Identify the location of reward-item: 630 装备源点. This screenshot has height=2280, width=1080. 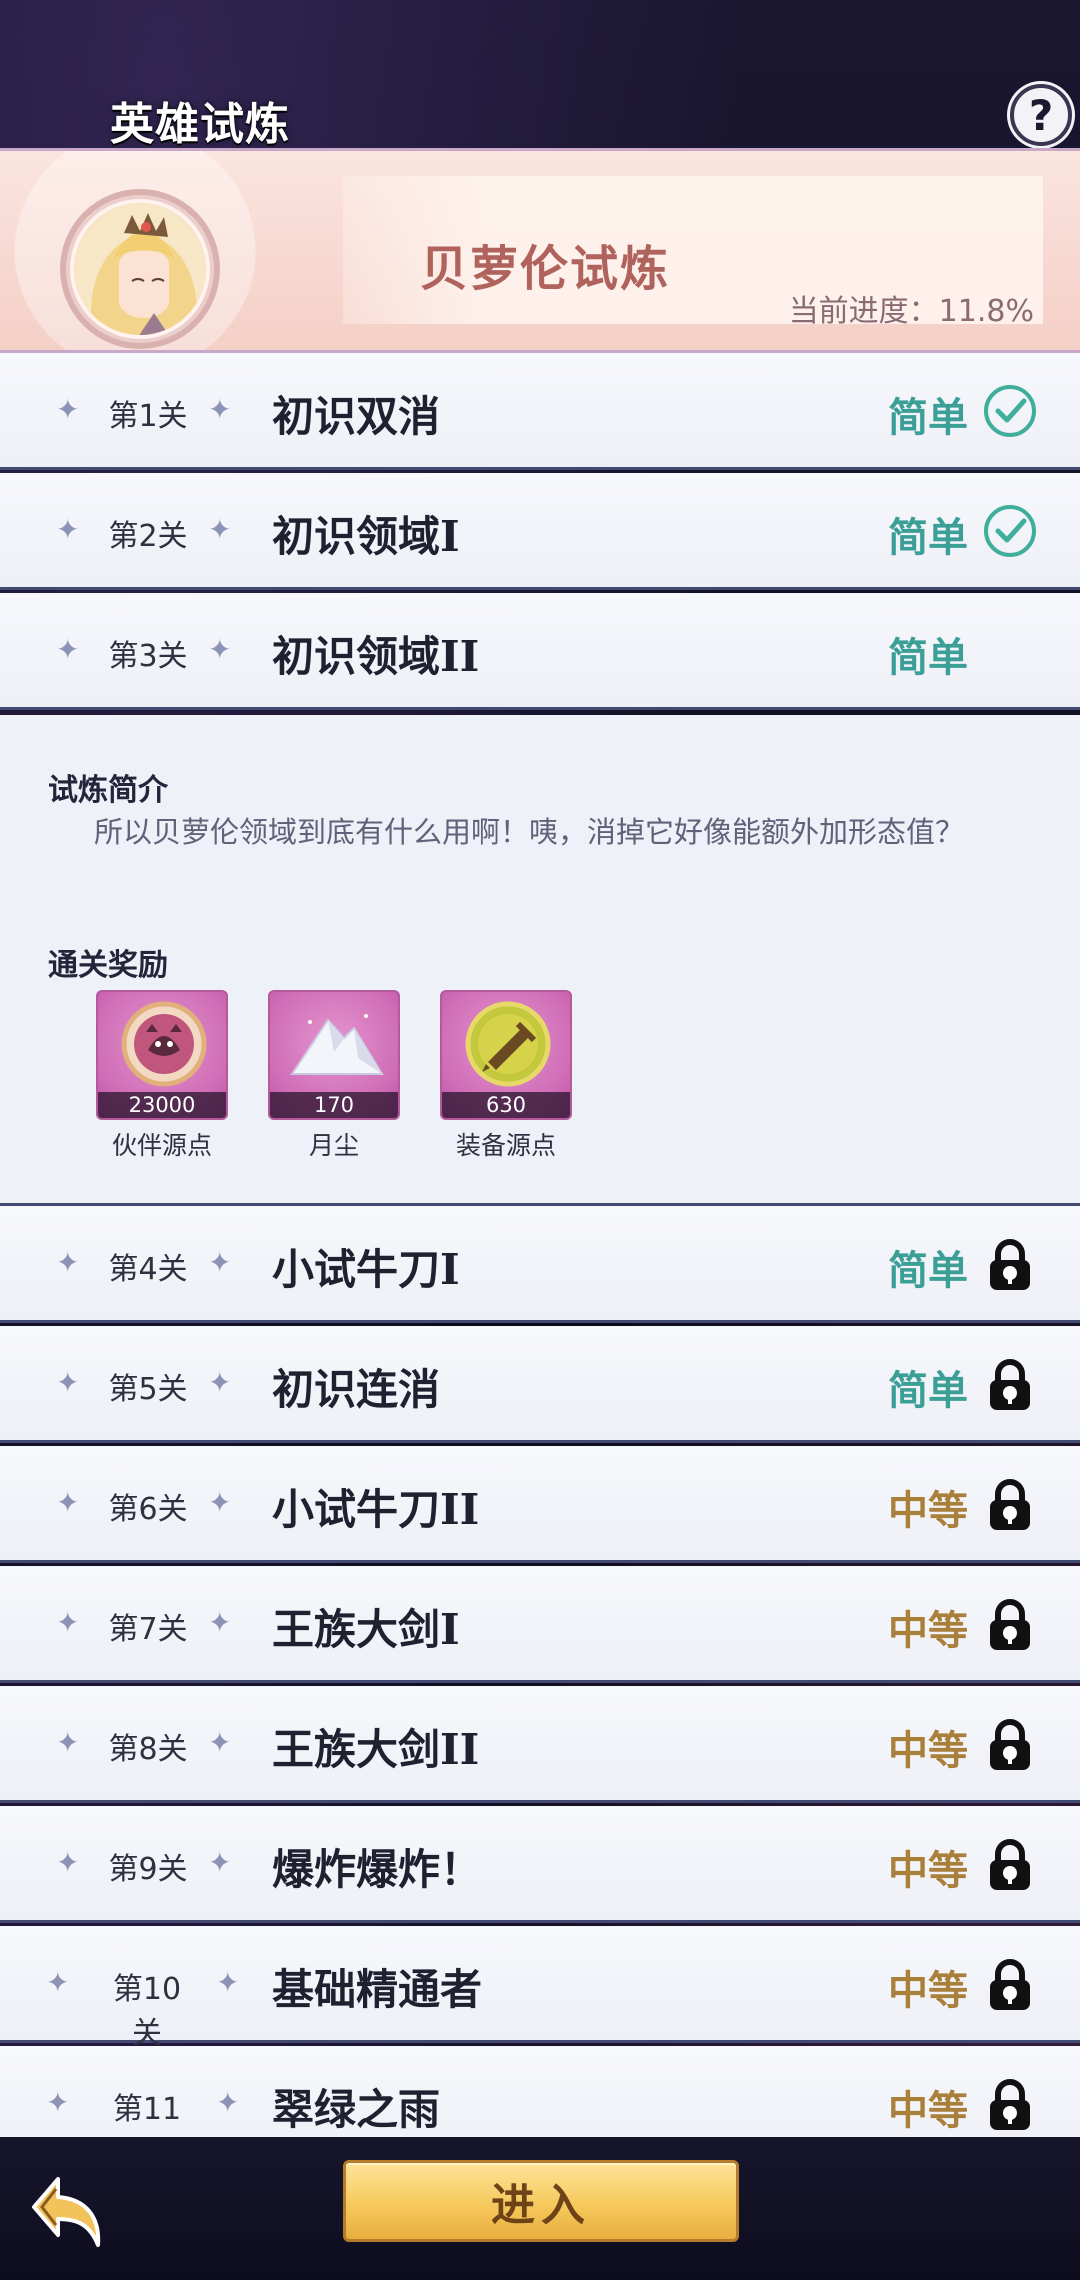
(506, 1076).